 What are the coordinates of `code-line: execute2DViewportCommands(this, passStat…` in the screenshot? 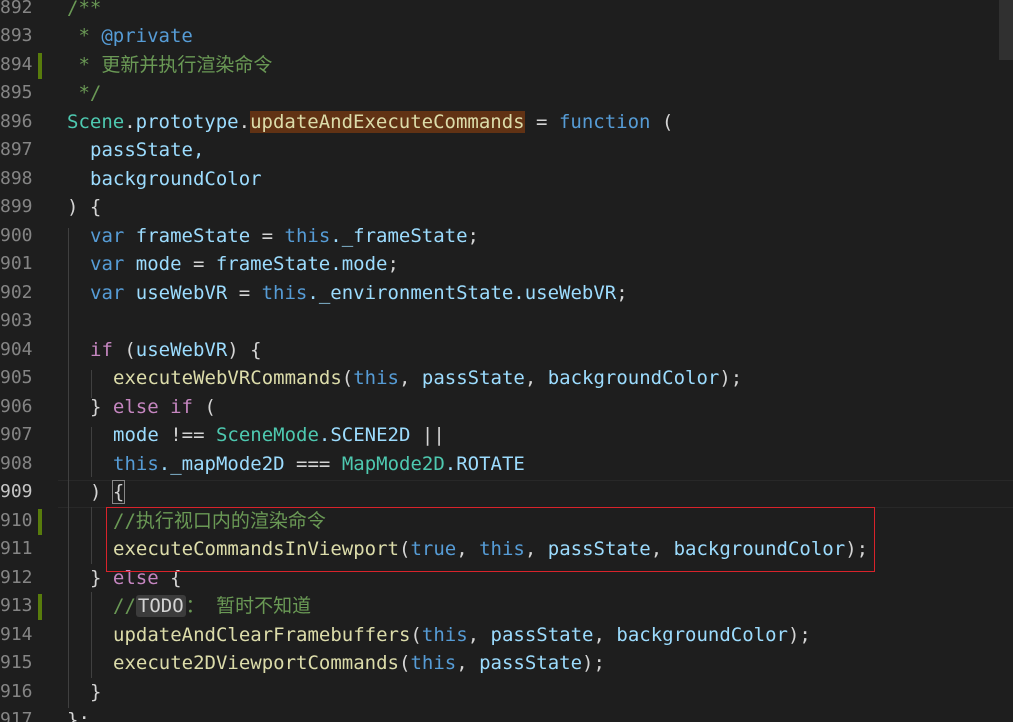 It's located at (359, 663).